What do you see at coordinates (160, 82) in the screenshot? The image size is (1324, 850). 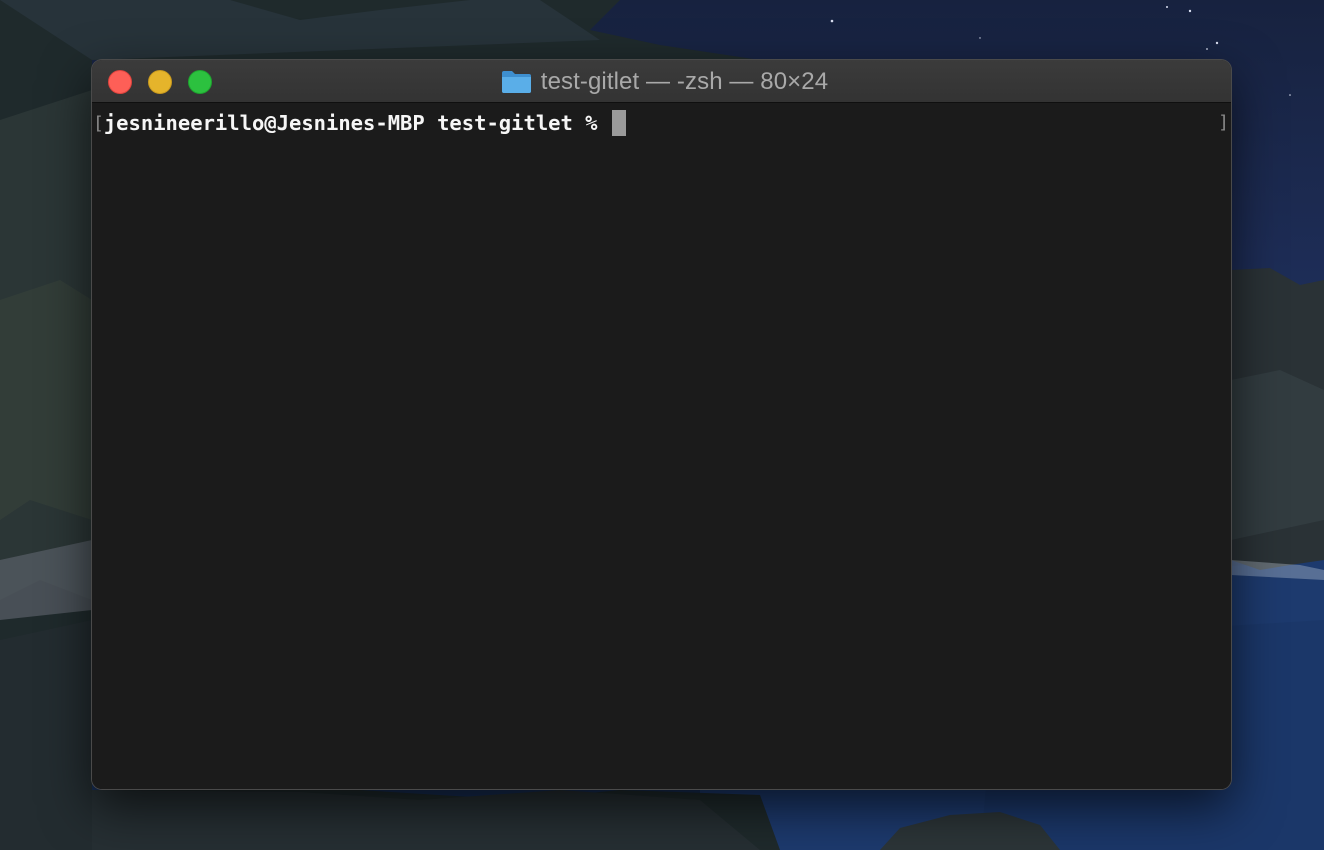 I see `minimize-button` at bounding box center [160, 82].